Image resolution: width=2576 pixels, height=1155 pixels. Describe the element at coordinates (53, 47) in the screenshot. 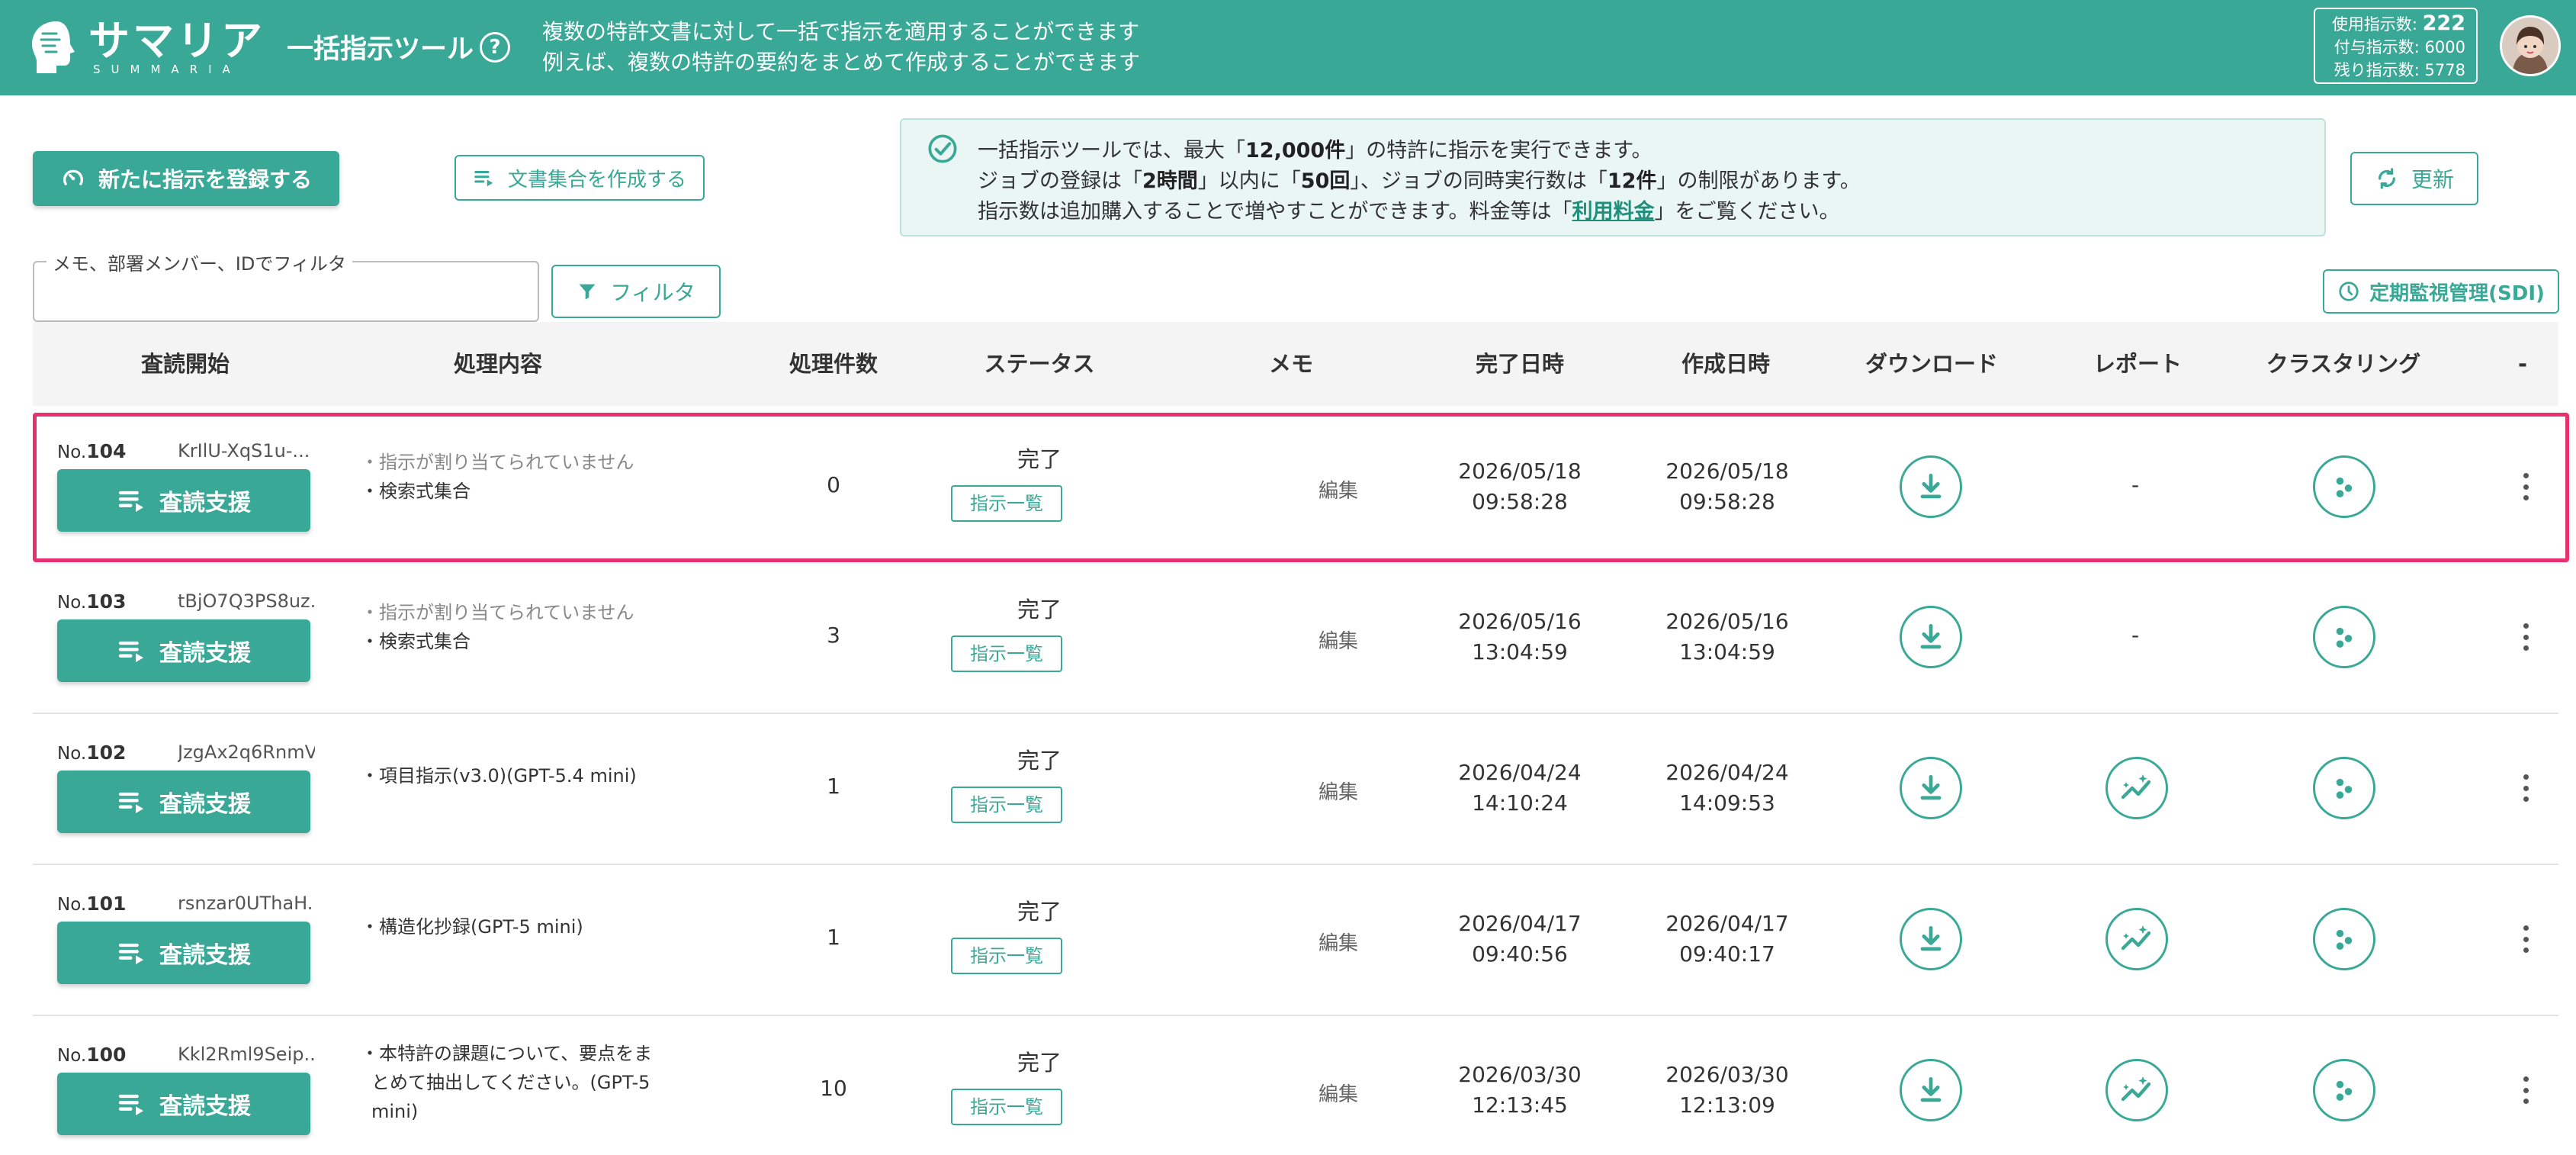

I see `logo-head-icon` at that location.